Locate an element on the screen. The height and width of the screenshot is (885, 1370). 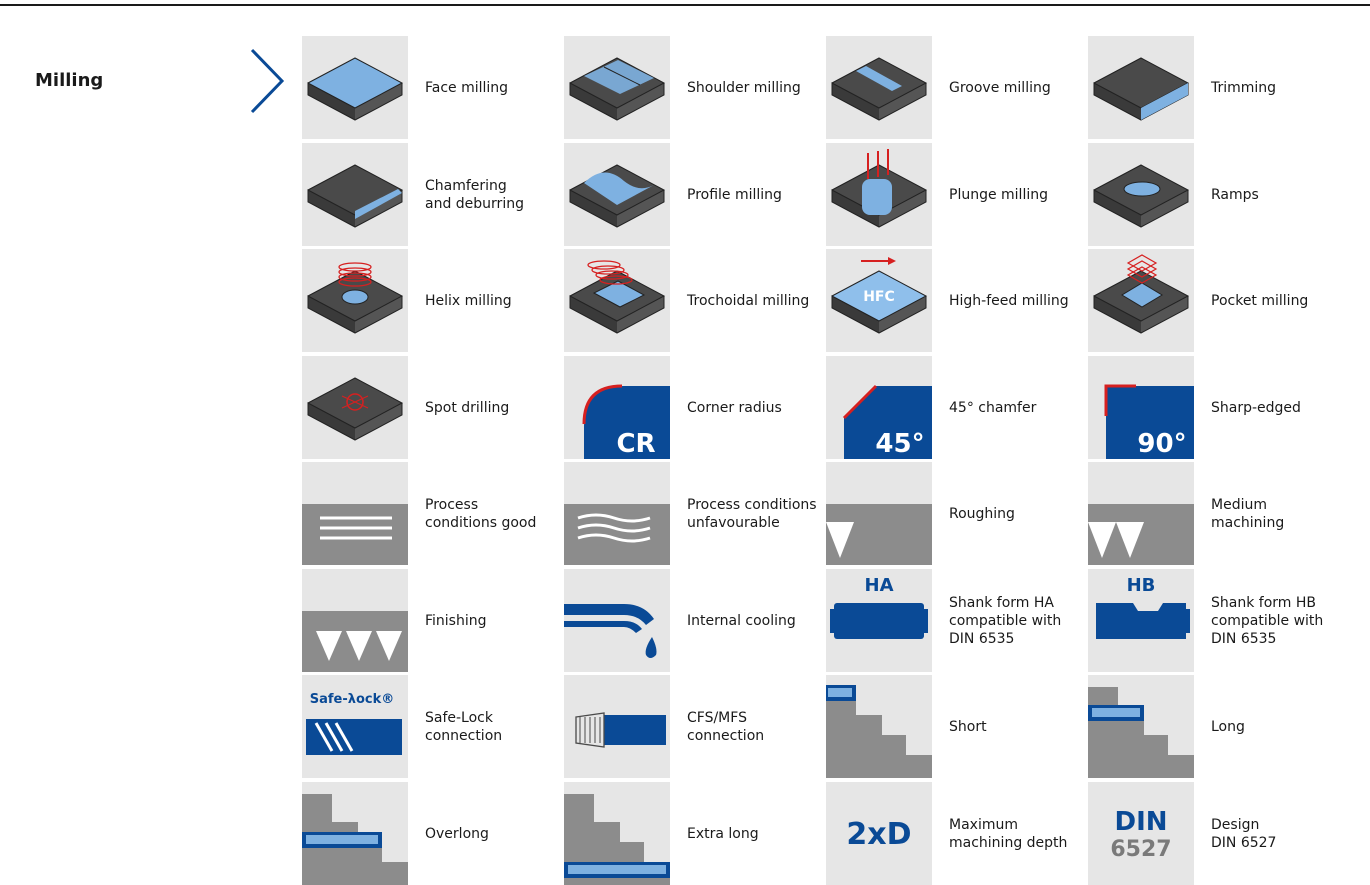
legend-label: Trimming is located at coordinates (1244, 87).